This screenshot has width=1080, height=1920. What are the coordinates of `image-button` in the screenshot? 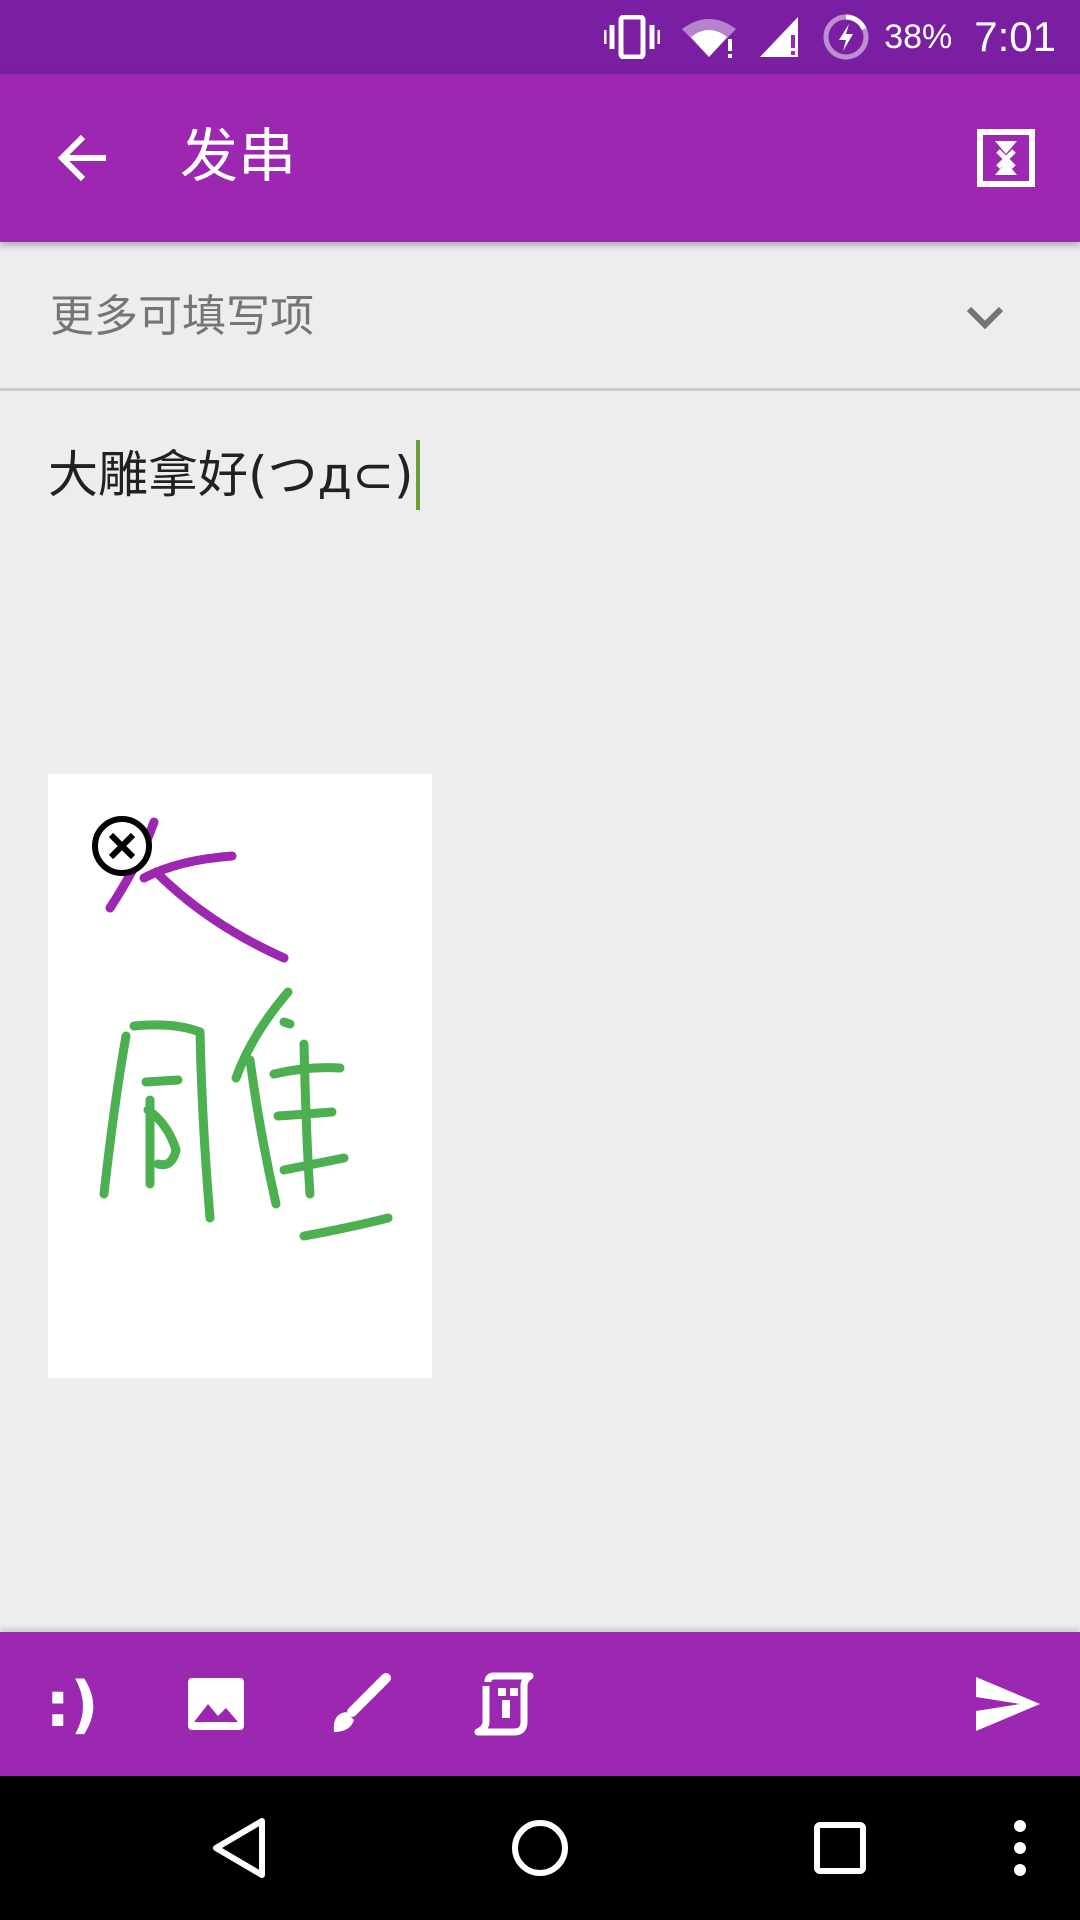 It's located at (216, 1704).